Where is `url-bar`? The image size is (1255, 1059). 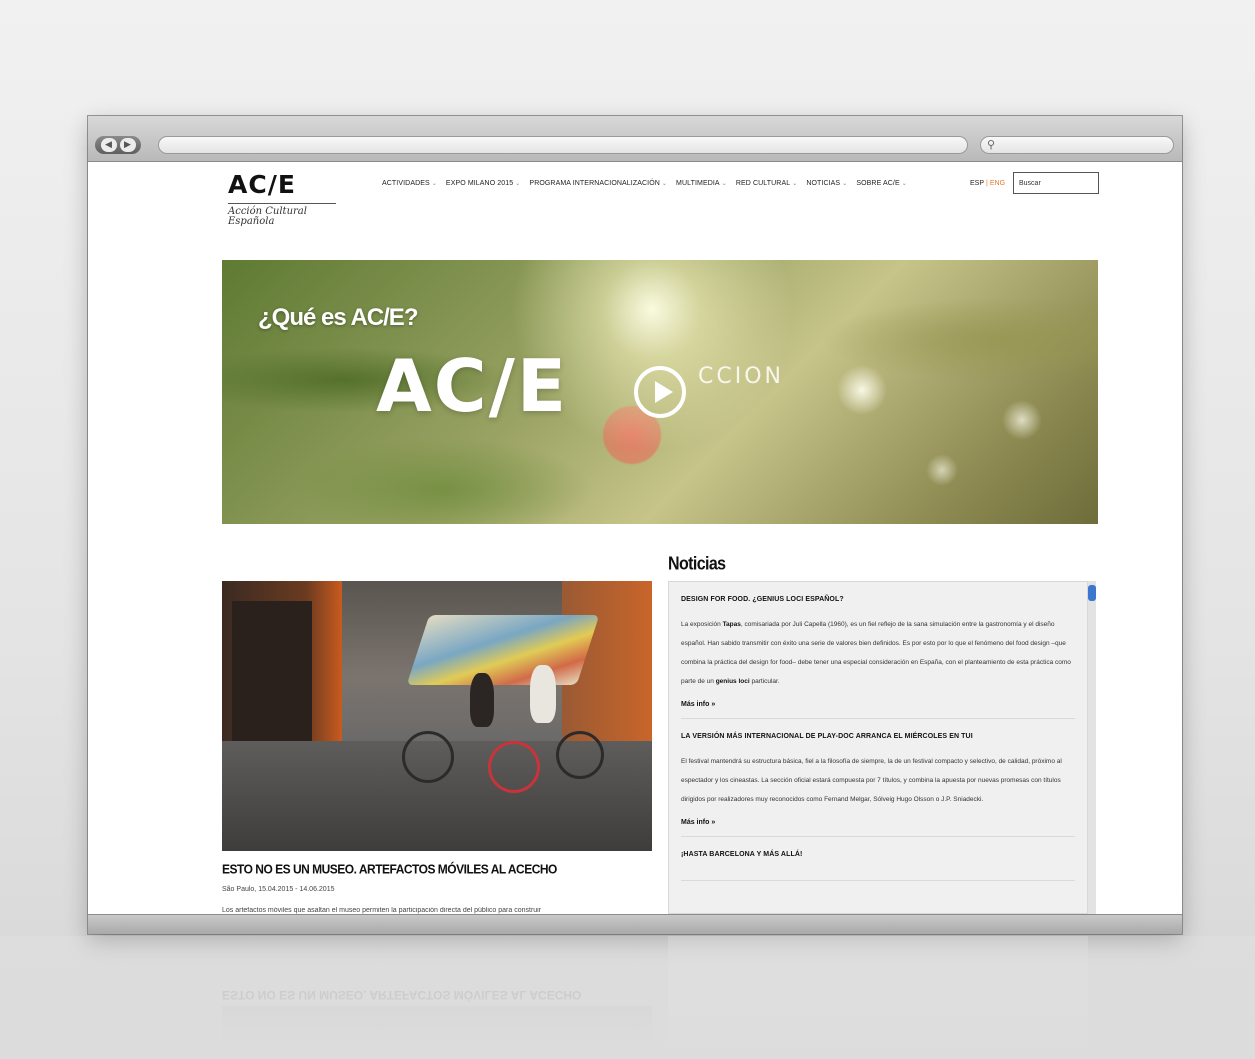 url-bar is located at coordinates (563, 145).